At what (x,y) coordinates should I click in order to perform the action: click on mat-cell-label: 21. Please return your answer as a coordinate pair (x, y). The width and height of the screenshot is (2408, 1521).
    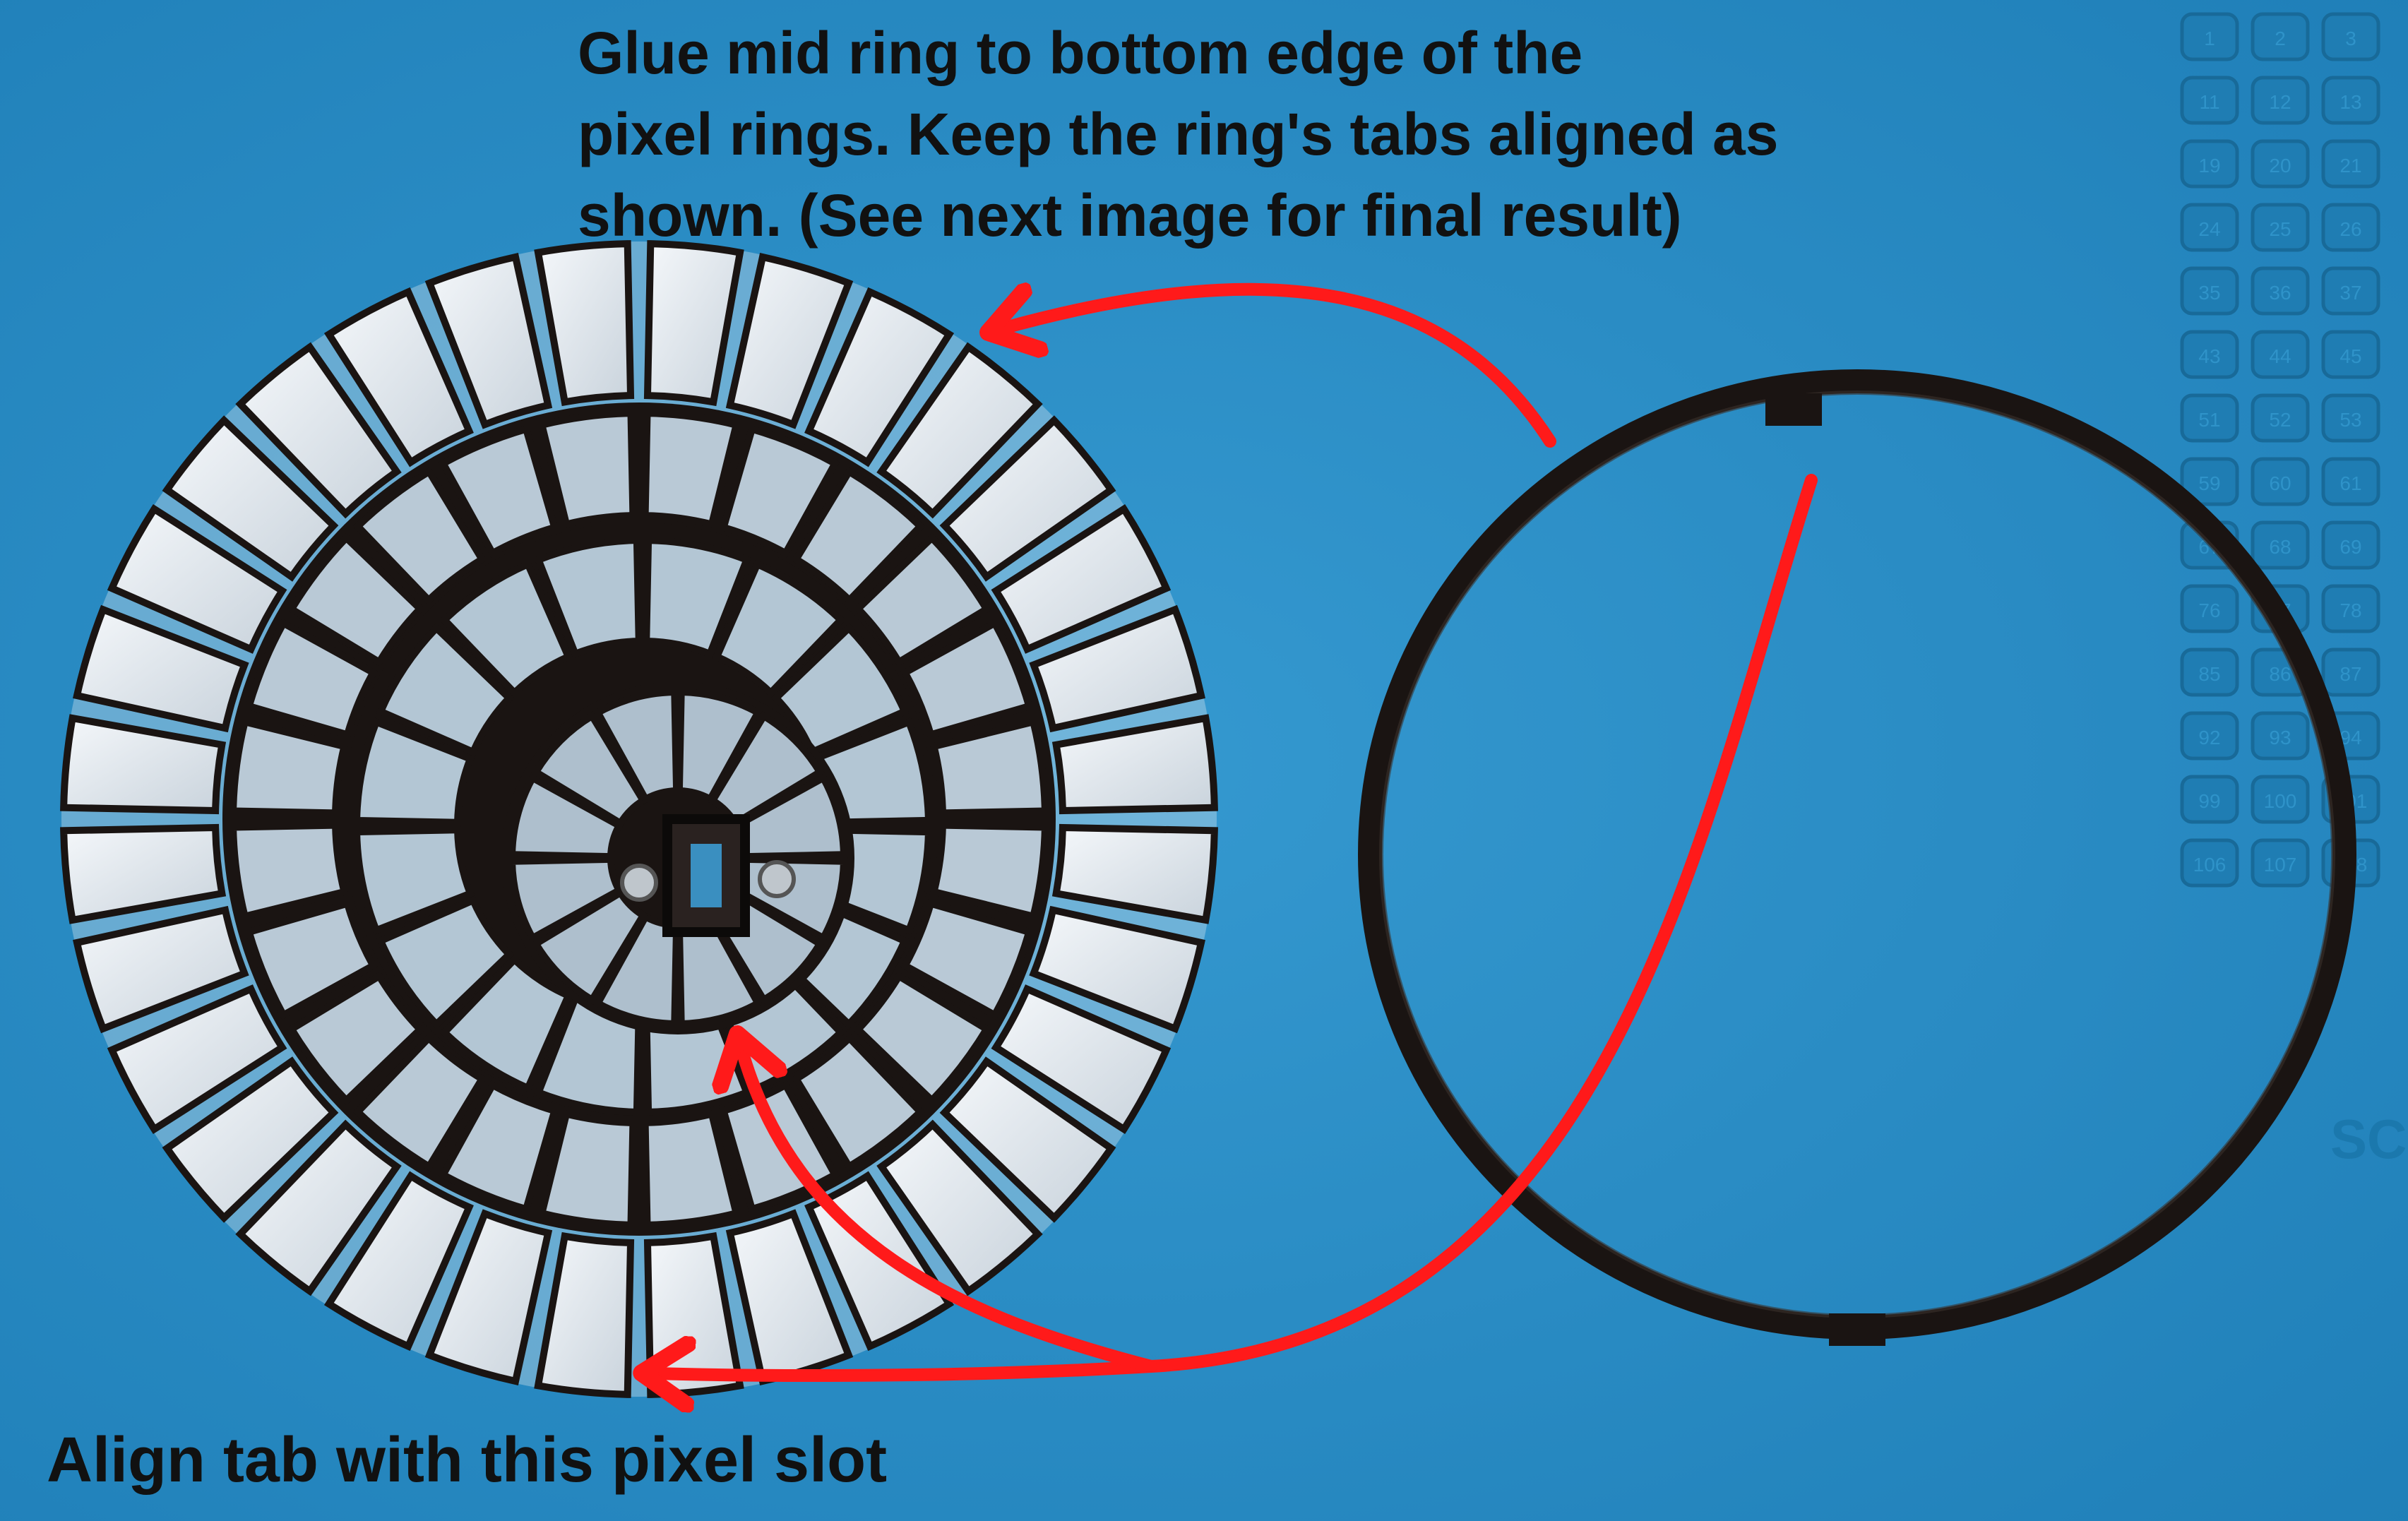
    Looking at the image, I should click on (2350, 166).